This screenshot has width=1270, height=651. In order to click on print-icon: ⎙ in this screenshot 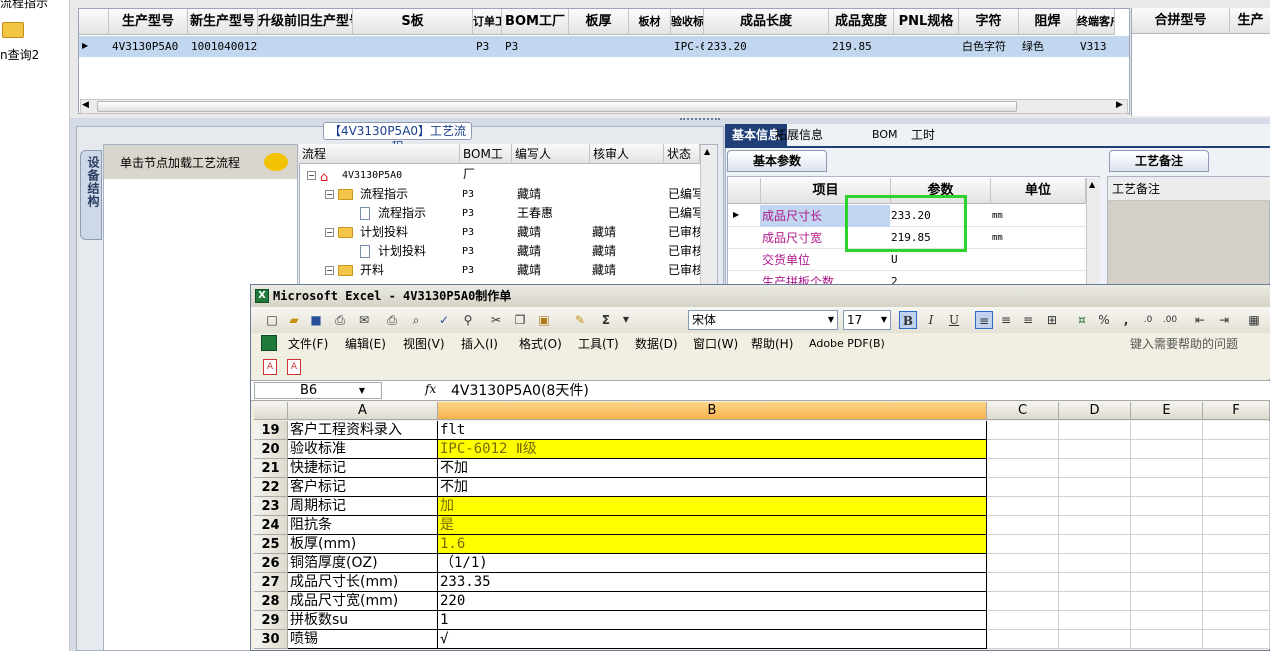, I will do `click(392, 320)`.